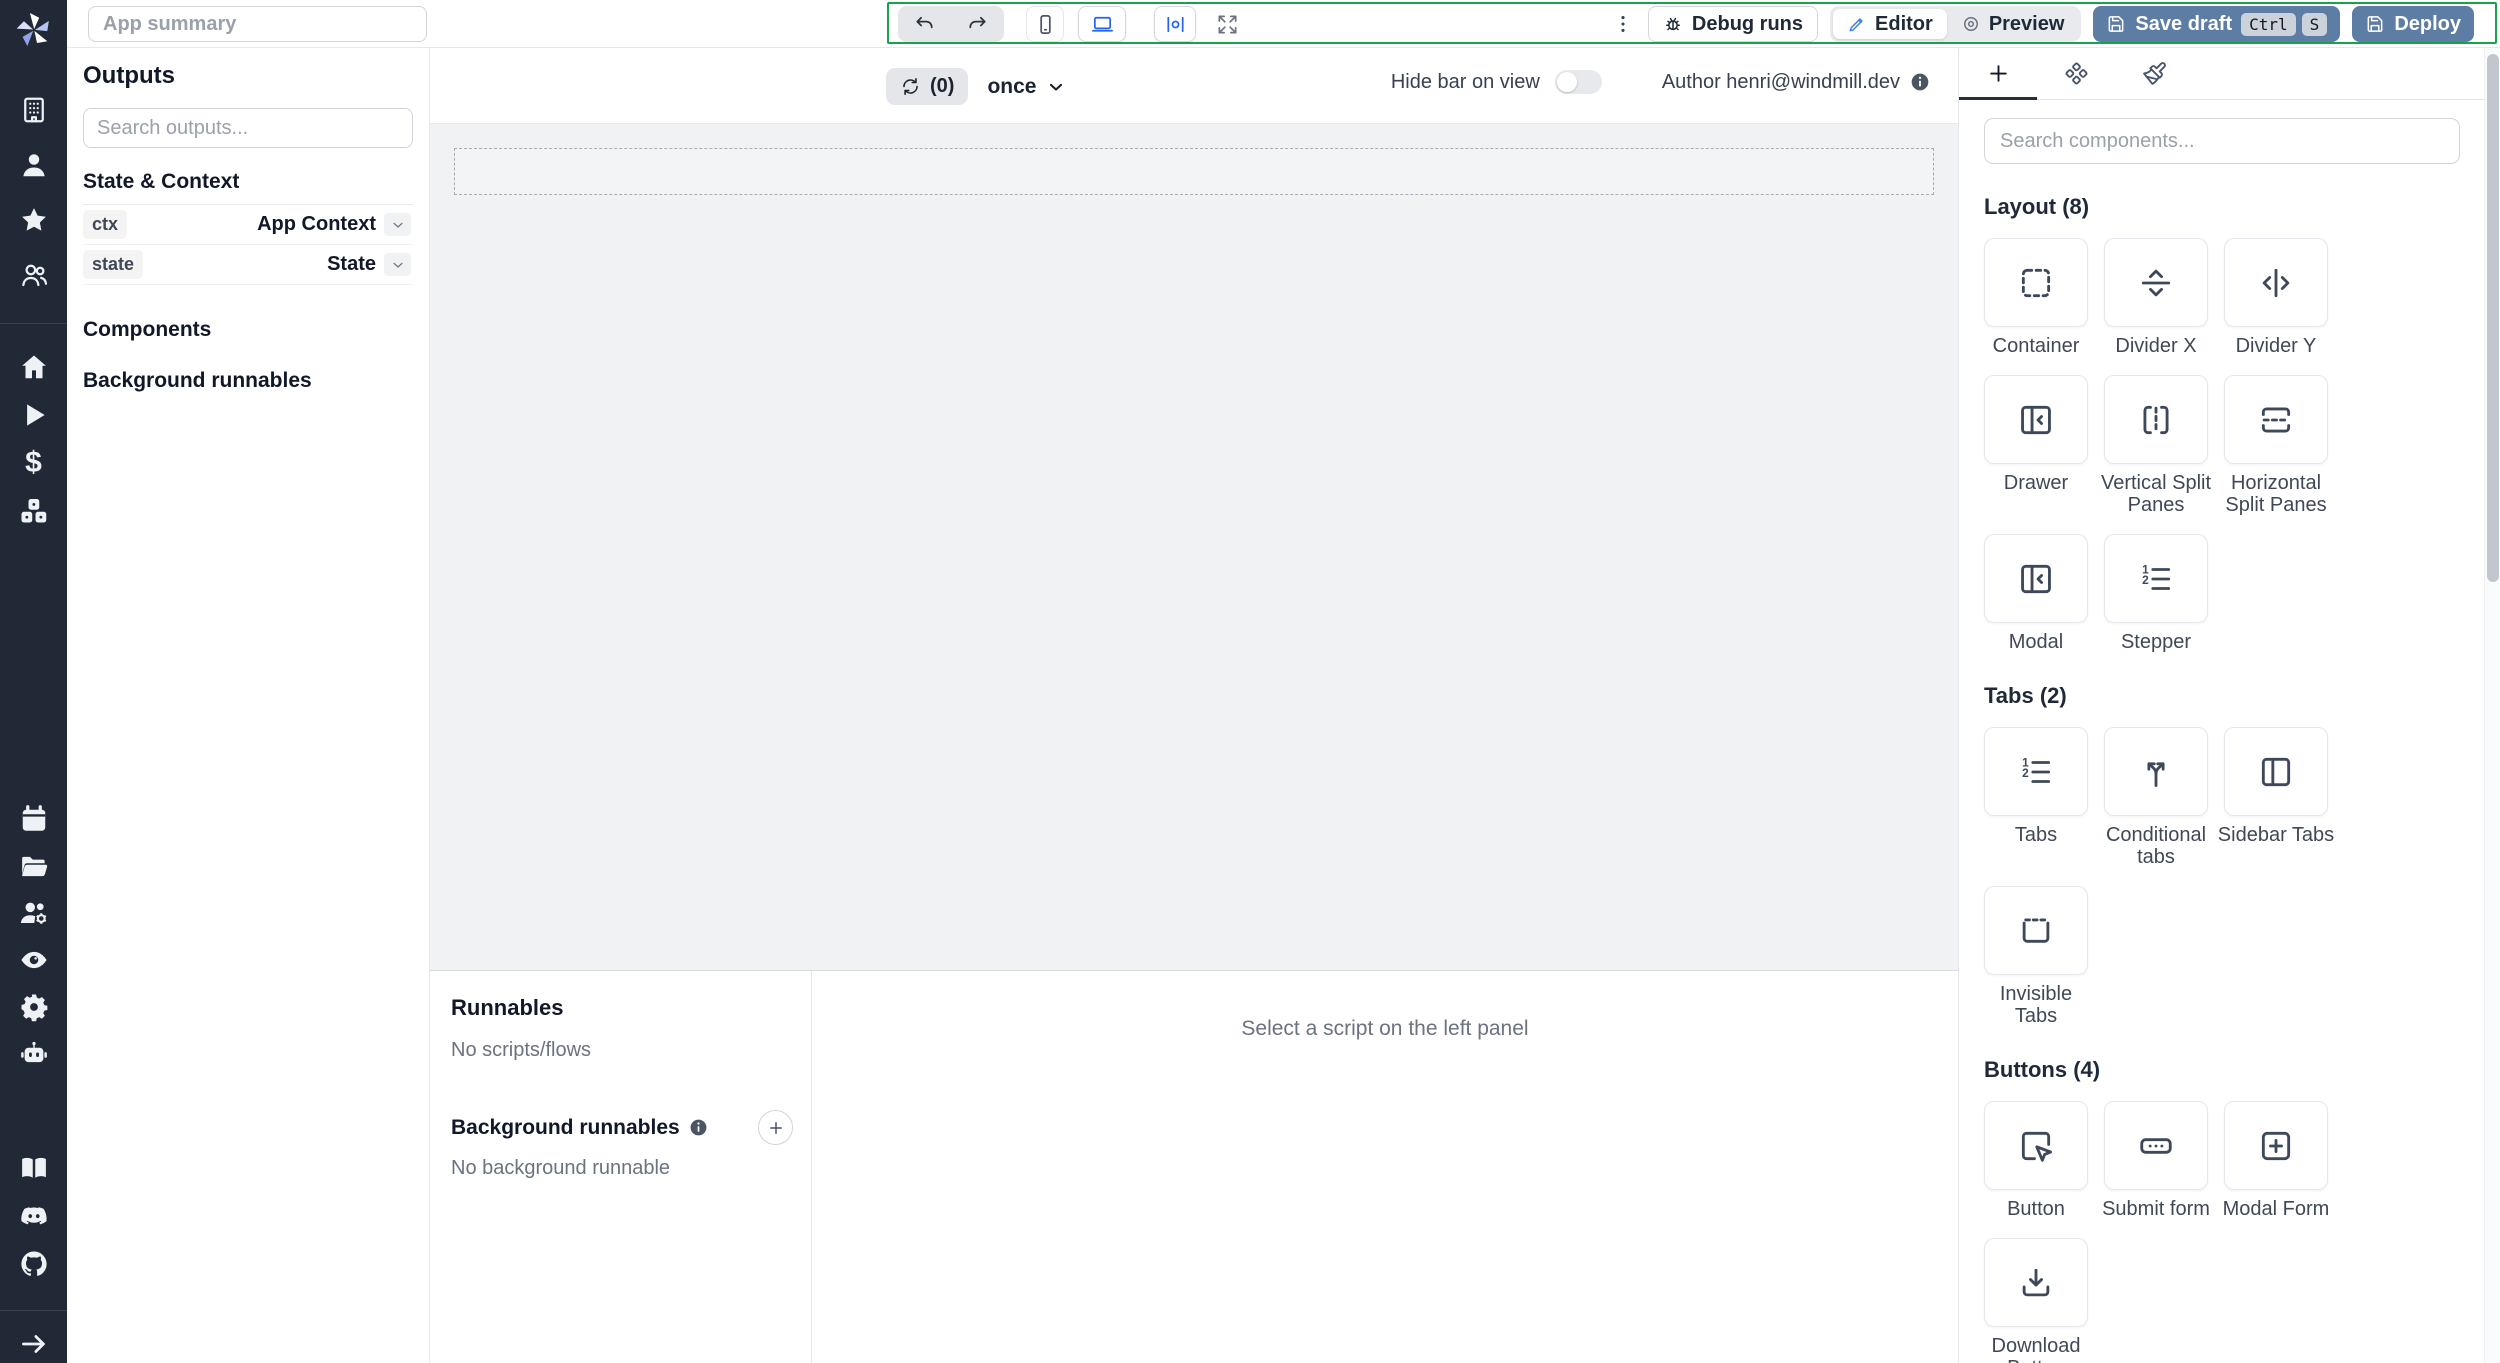 This screenshot has width=2500, height=1363. Describe the element at coordinates (2036, 1145) in the screenshot. I see `button-pointer-icon` at that location.